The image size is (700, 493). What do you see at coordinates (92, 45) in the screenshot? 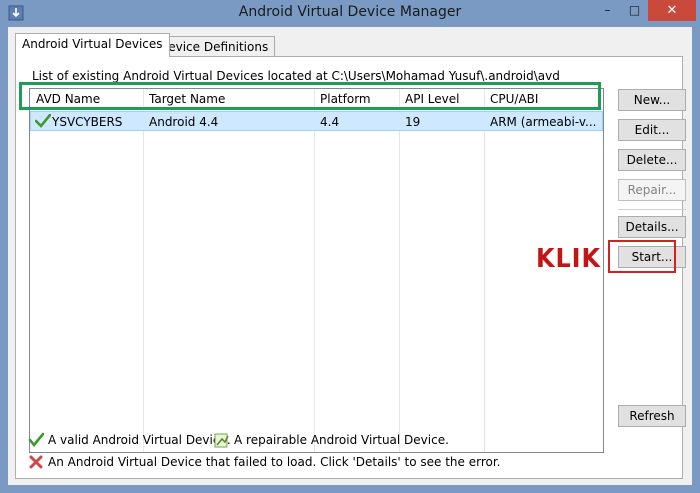
I see `tab-android-virtual-devices: Android Virtual Devices` at bounding box center [92, 45].